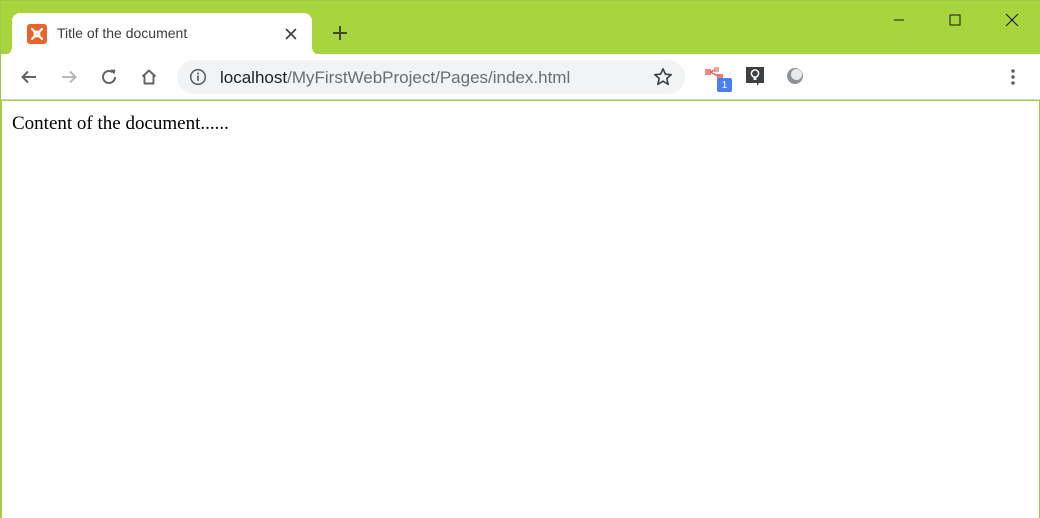 The height and width of the screenshot is (518, 1040). I want to click on new-tab-button, so click(340, 33).